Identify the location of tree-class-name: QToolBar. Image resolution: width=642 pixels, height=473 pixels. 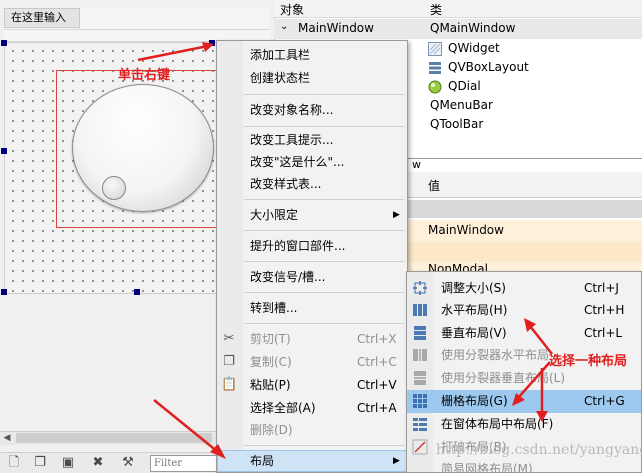
(457, 124).